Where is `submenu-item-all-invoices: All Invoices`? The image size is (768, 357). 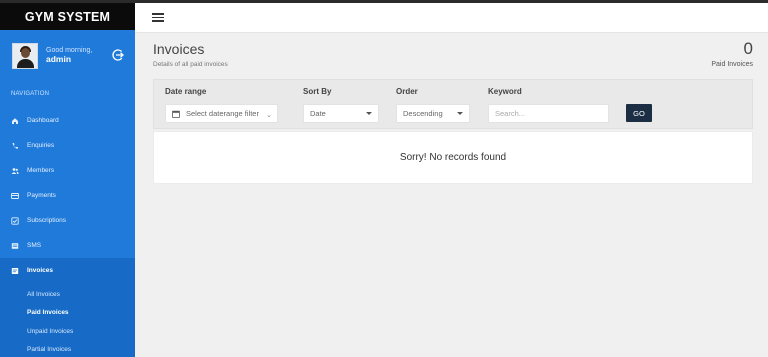 submenu-item-all-invoices: All Invoices is located at coordinates (67, 294).